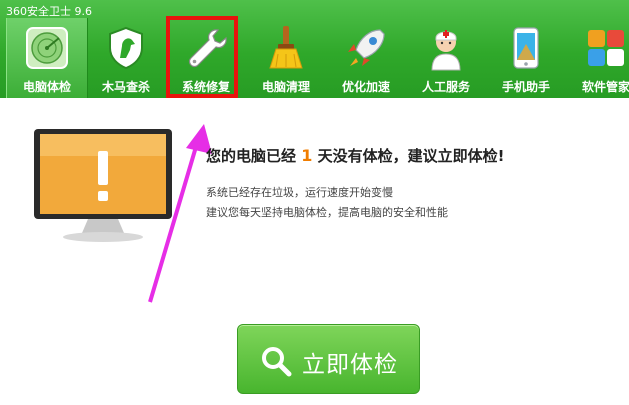  Describe the element at coordinates (202, 57) in the screenshot. I see `highlight-annotation-box` at that location.